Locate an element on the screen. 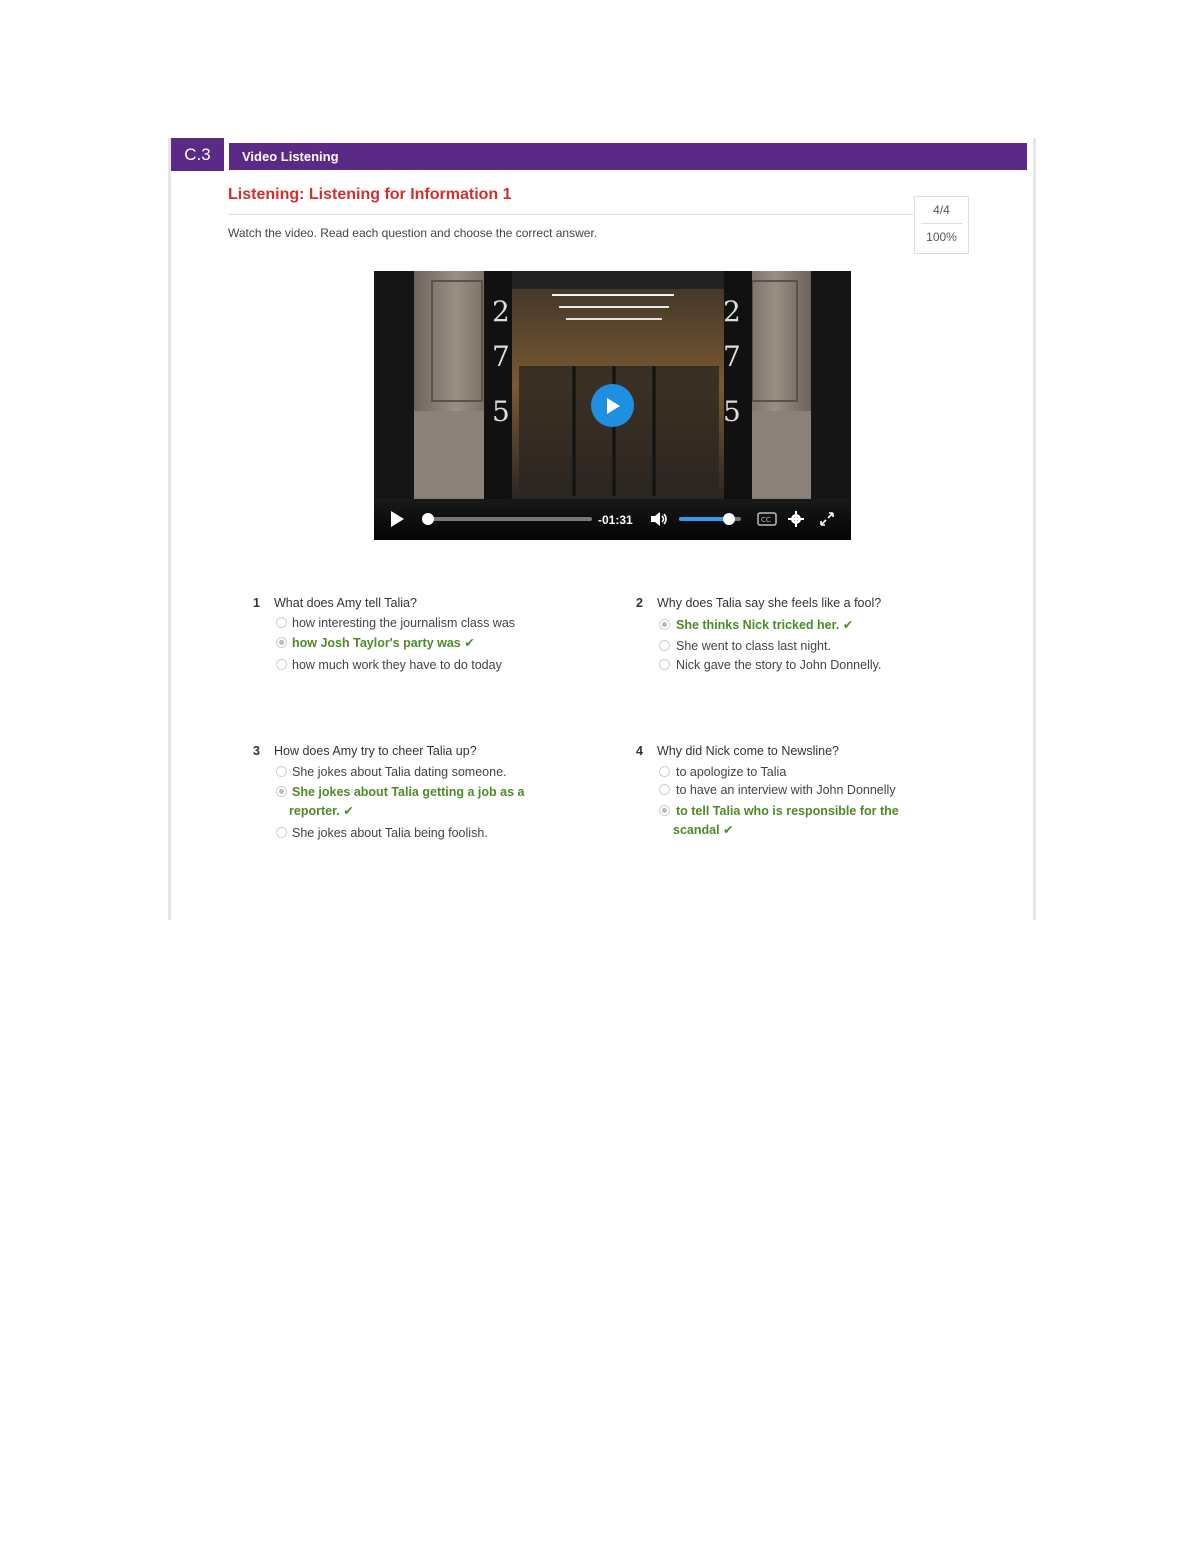  play-overlay-button is located at coordinates (612, 405).